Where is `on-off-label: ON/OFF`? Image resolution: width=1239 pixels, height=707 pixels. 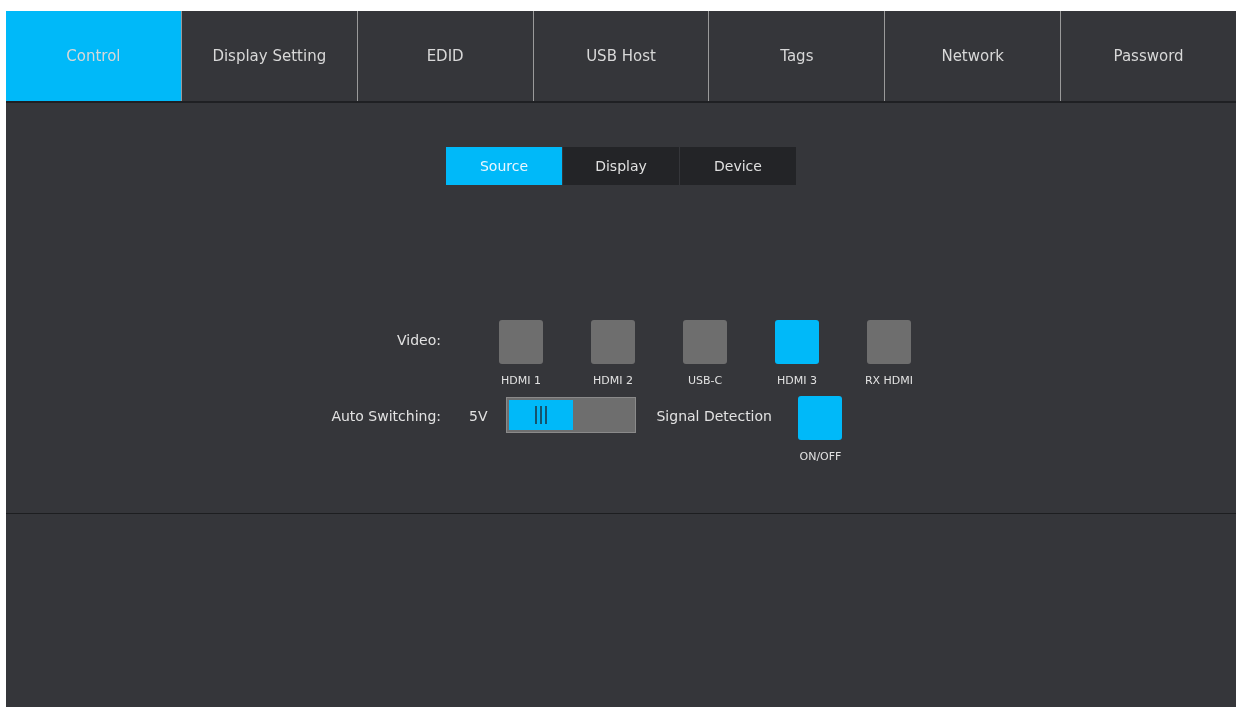 on-off-label: ON/OFF is located at coordinates (820, 456).